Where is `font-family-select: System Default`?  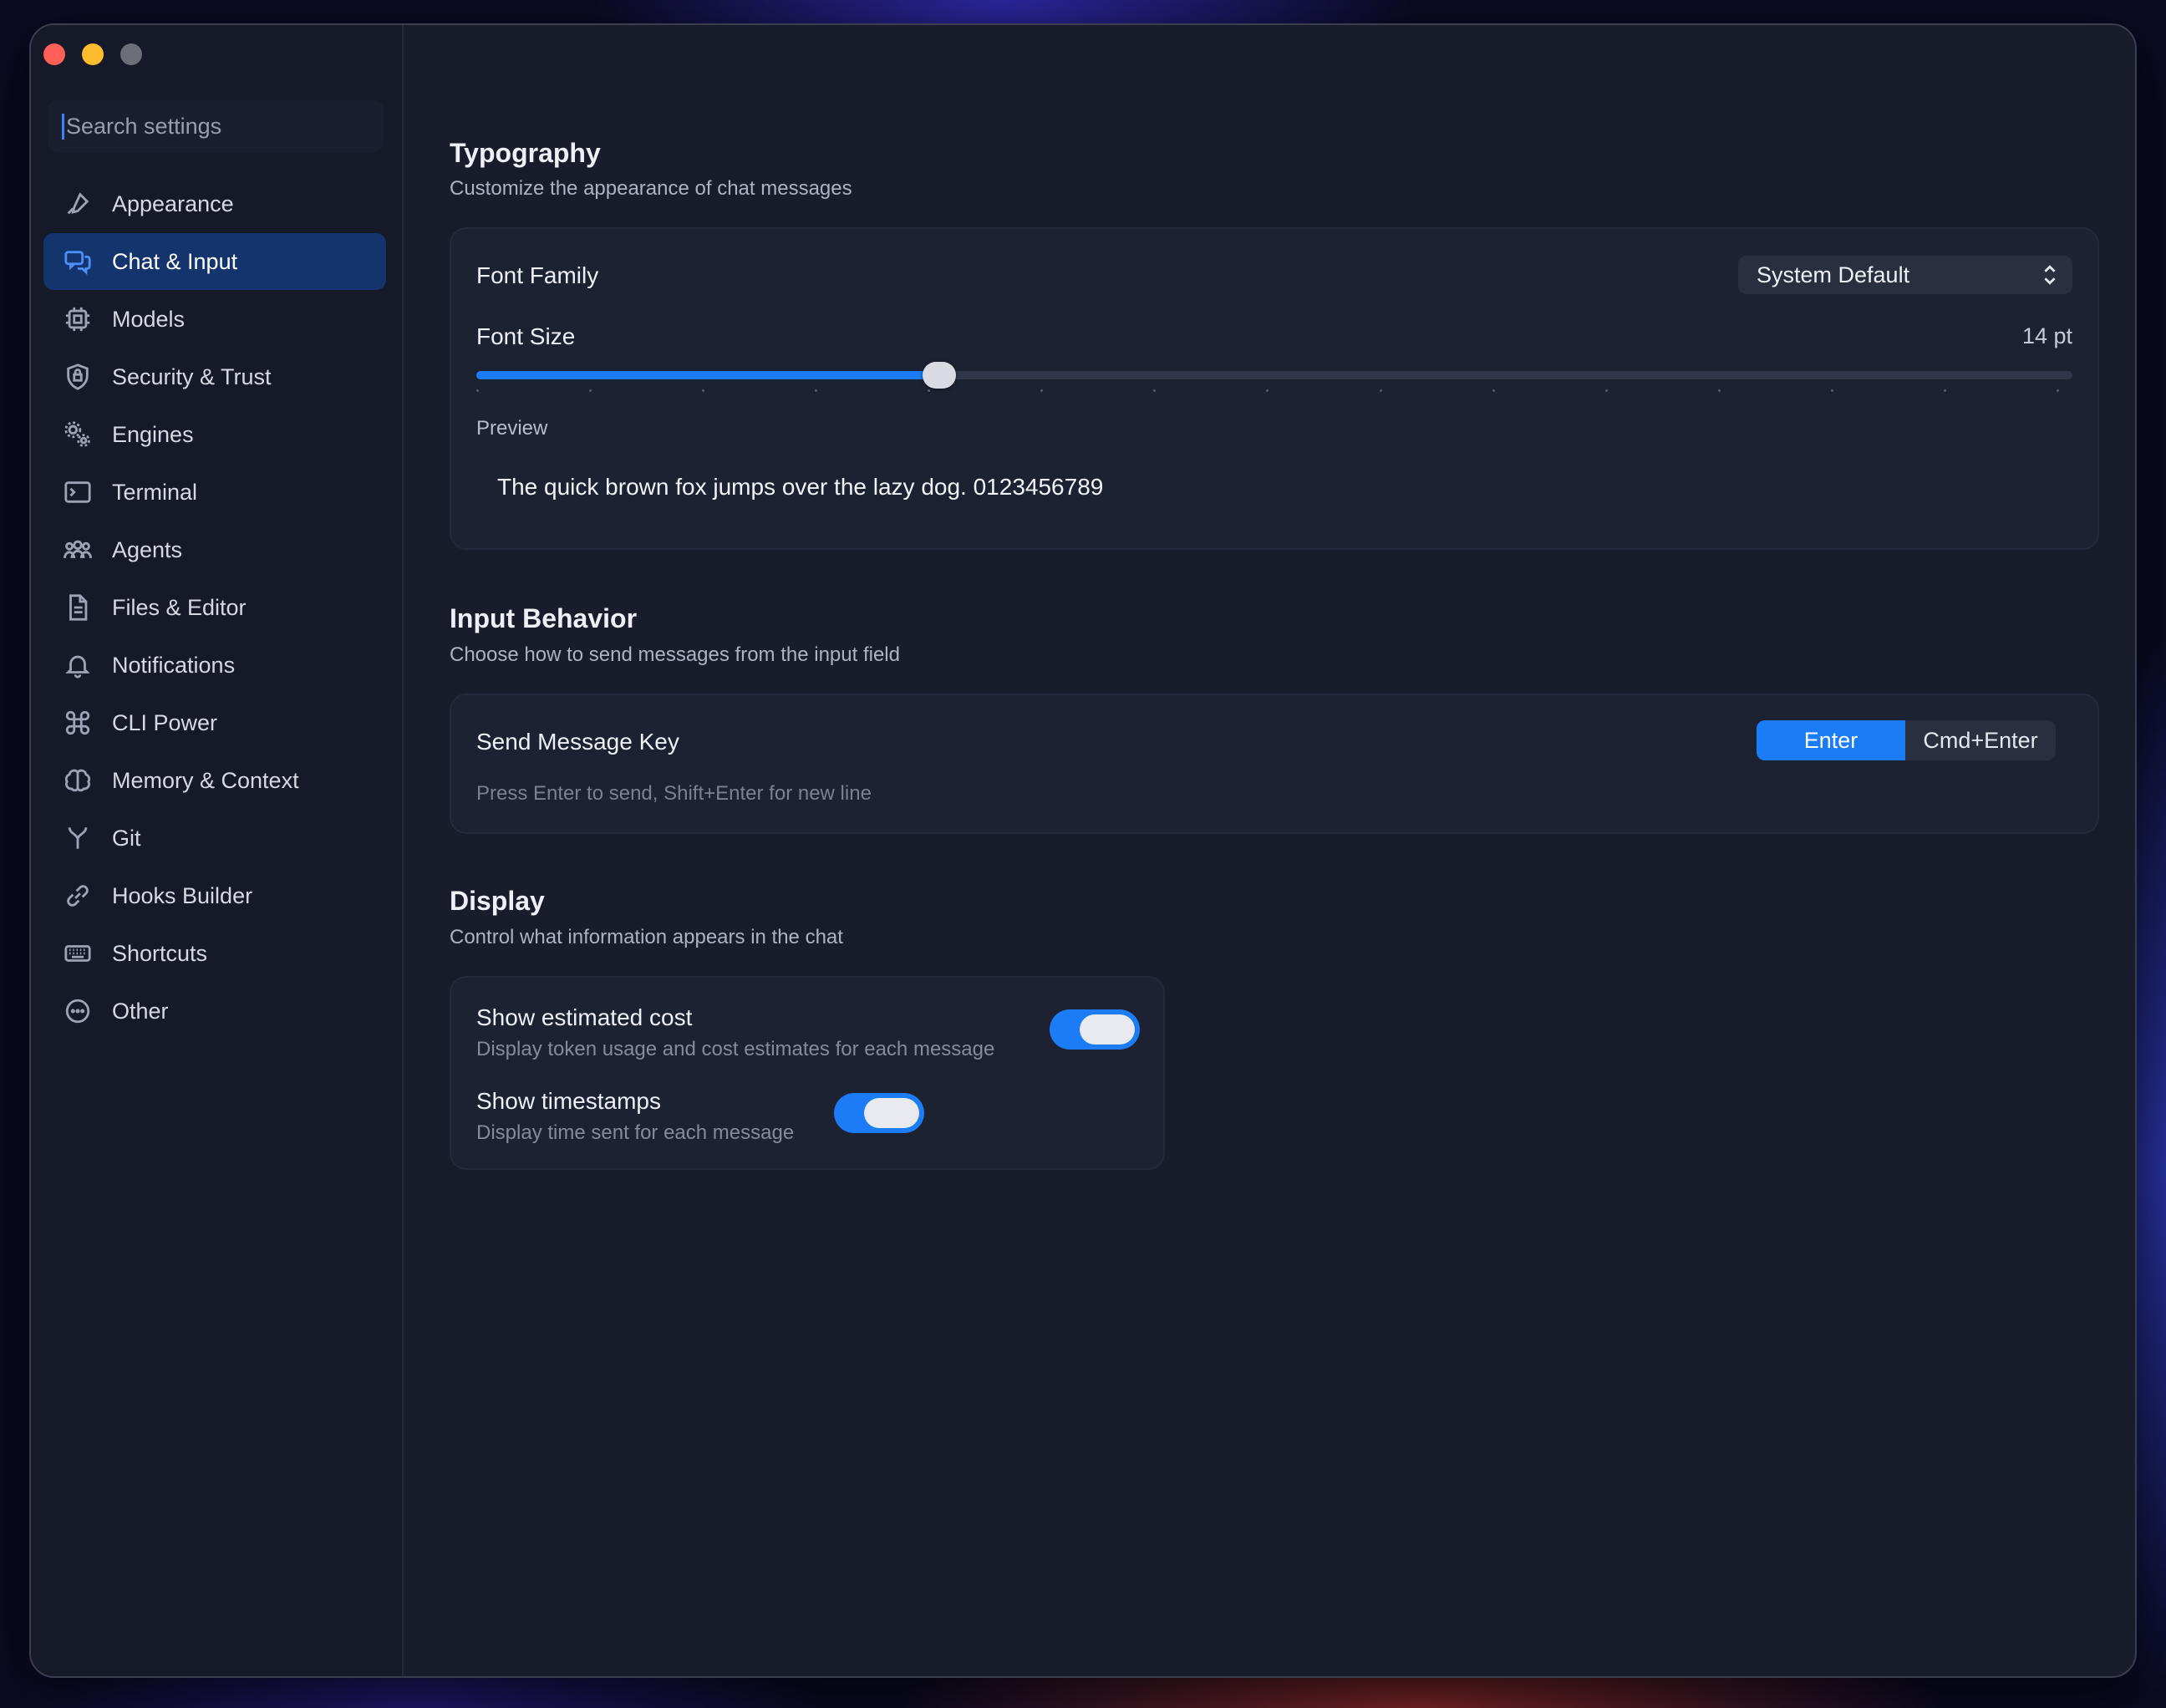 font-family-select: System Default is located at coordinates (1905, 275).